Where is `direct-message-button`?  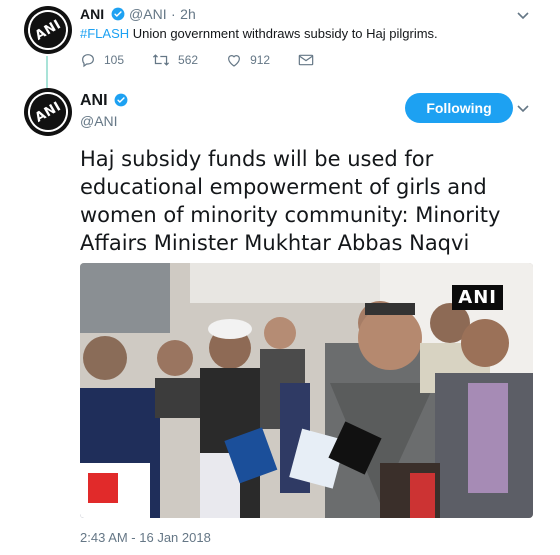 direct-message-button is located at coordinates (310, 60).